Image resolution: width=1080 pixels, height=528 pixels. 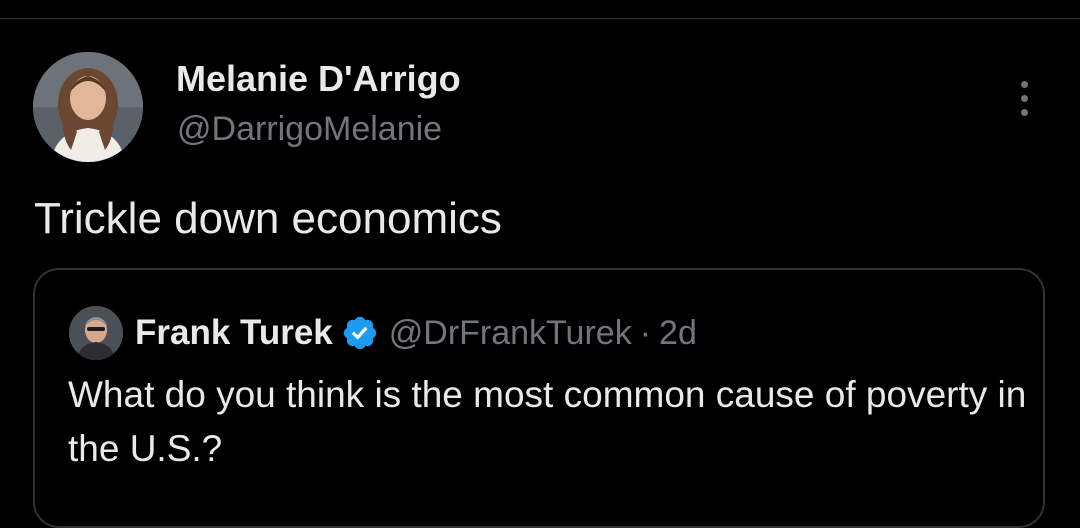 I want to click on quoted-author-avatar, so click(x=96, y=333).